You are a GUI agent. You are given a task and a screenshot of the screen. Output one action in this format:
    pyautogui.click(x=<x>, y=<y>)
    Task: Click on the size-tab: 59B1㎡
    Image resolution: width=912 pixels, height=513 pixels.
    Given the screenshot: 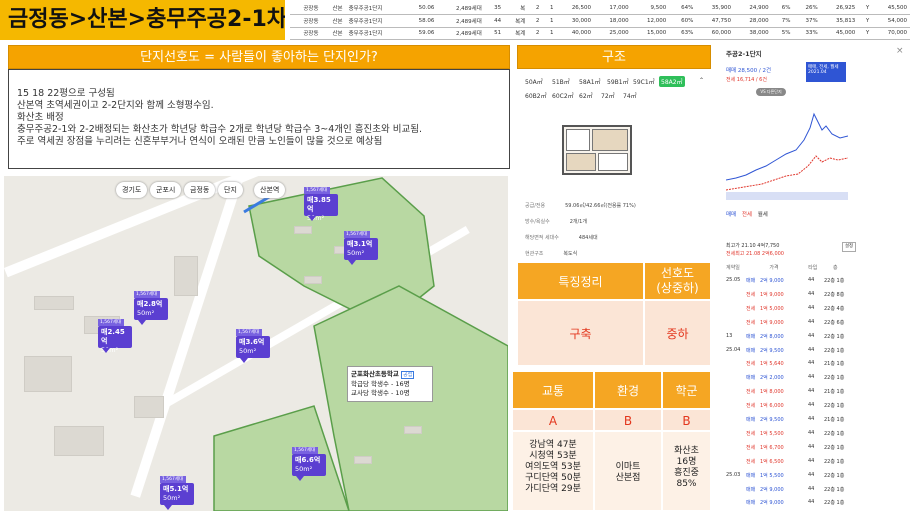 What is the action you would take?
    pyautogui.click(x=618, y=81)
    